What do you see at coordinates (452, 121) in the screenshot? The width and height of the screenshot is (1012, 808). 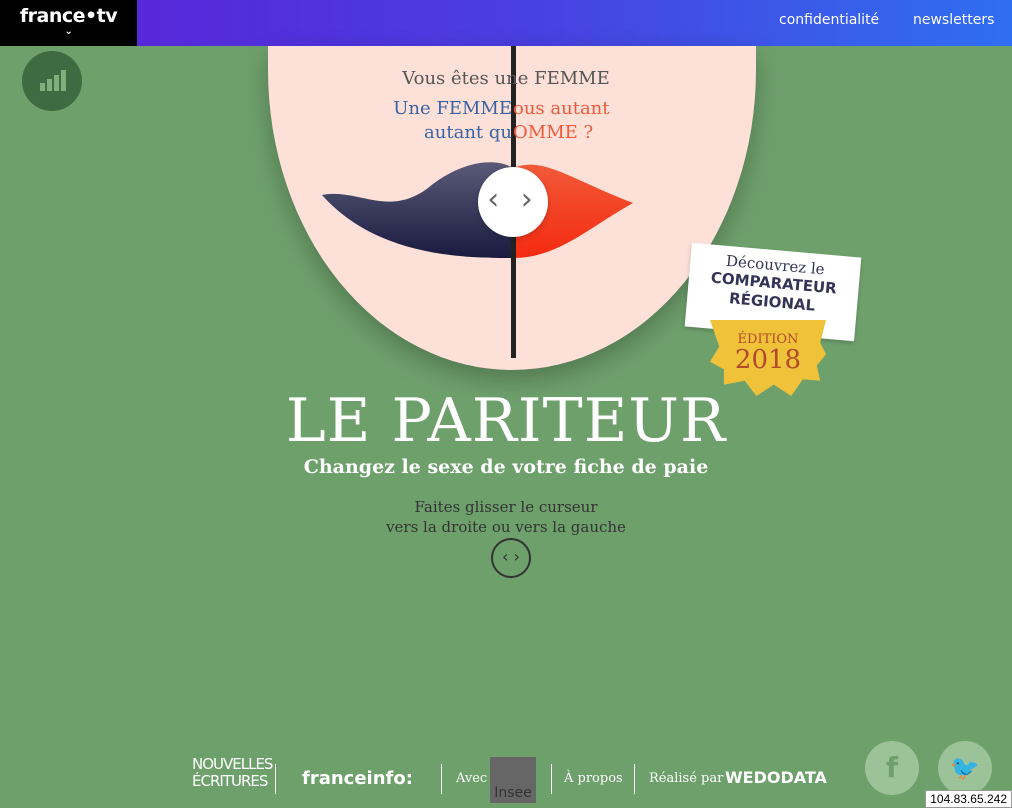 I see `slider-text-left: Une FEMME autant qu` at bounding box center [452, 121].